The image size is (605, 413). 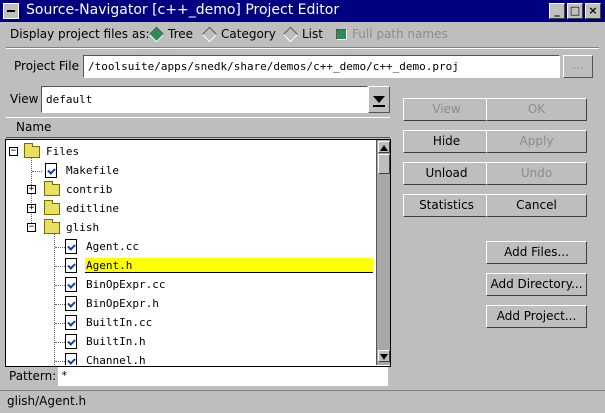 I want to click on view-label: View, so click(x=24, y=99).